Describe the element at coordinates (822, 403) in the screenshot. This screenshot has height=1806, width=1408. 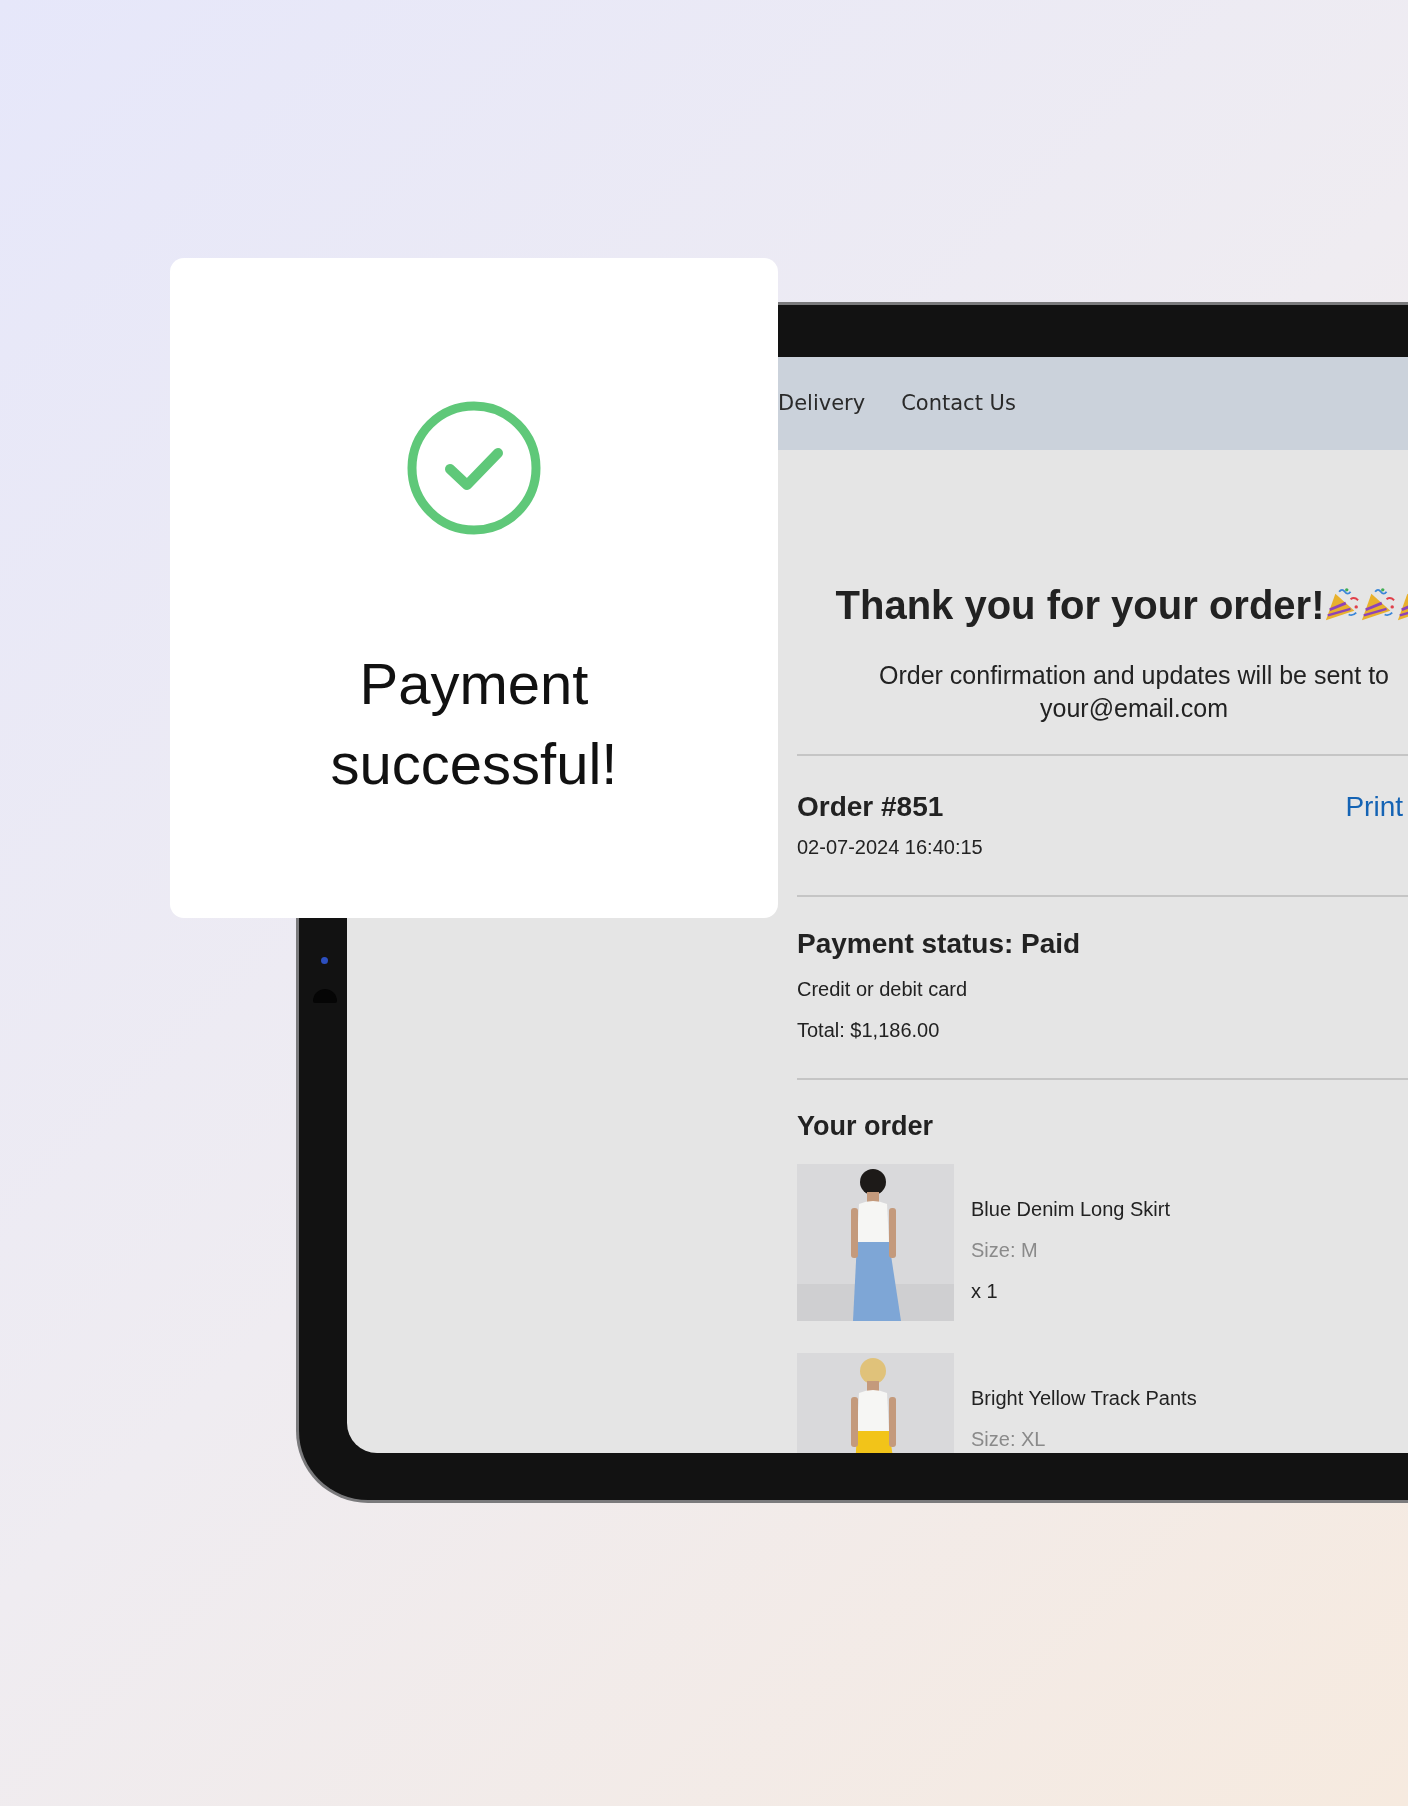
I see `nav-link: Delivery` at that location.